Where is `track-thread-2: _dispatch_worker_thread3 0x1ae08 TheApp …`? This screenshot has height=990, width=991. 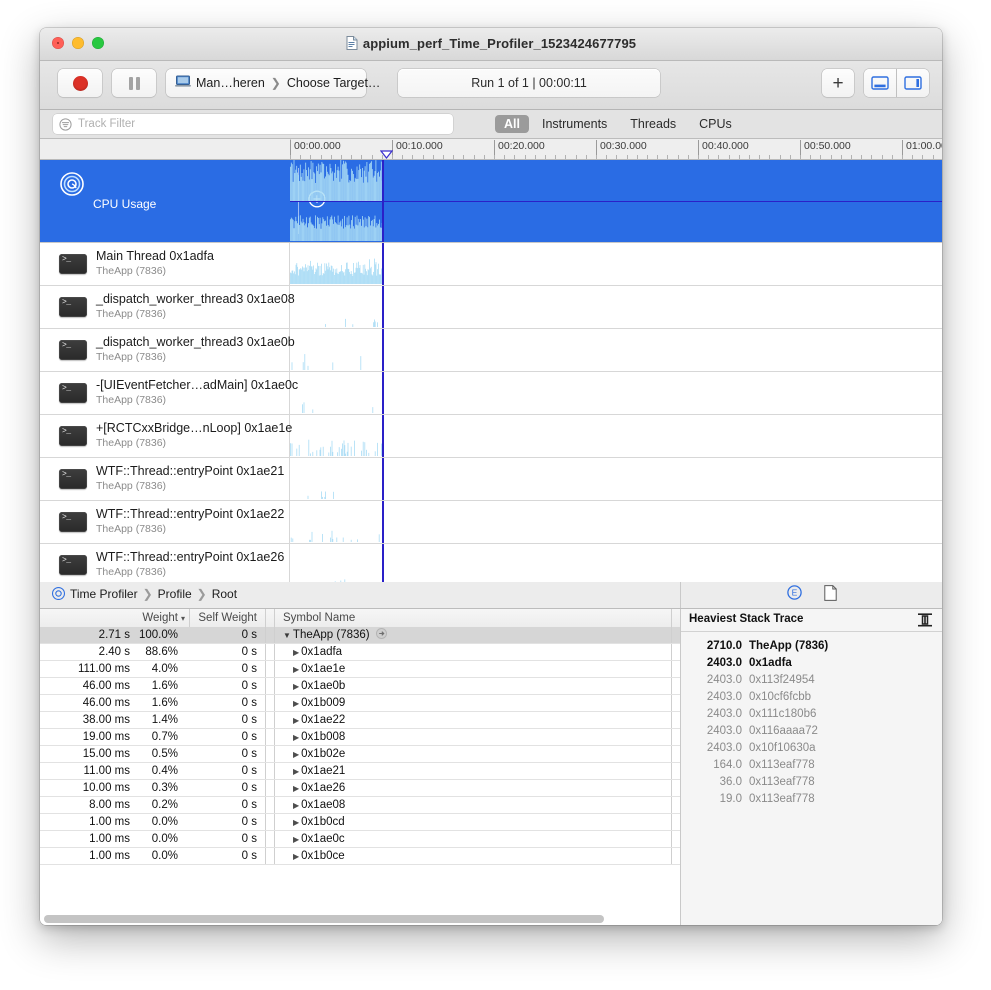
track-thread-2: _dispatch_worker_thread3 0x1ae08 TheApp … is located at coordinates (491, 307).